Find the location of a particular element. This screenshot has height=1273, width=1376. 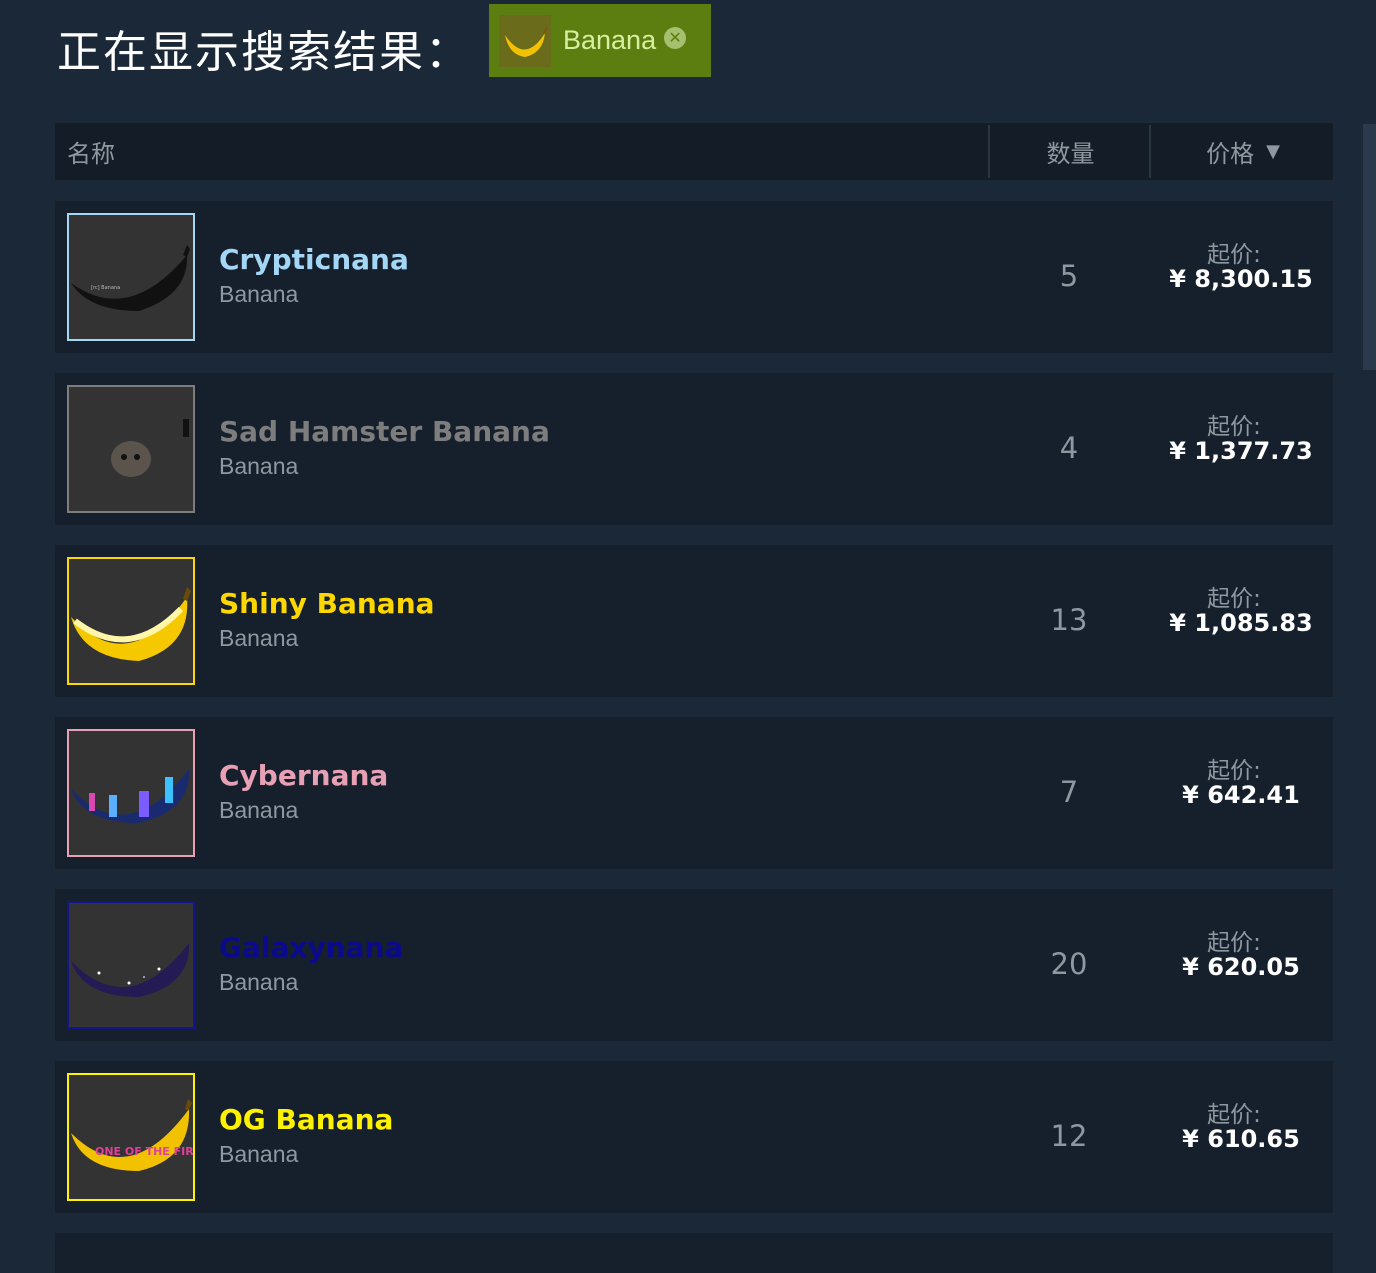

item-quantity: 7 is located at coordinates (1069, 792).